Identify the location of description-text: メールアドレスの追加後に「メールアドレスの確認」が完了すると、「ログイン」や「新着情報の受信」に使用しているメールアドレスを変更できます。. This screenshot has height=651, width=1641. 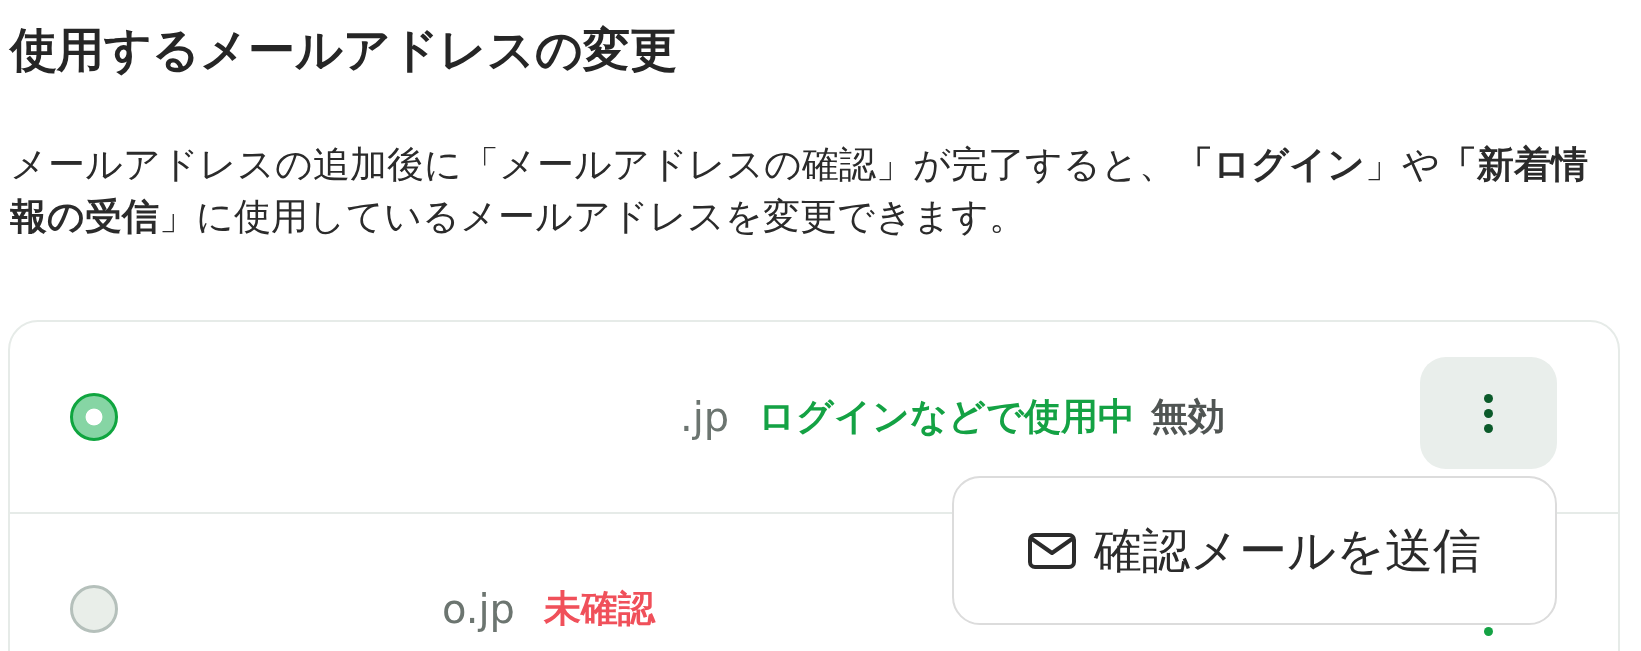
(799, 191).